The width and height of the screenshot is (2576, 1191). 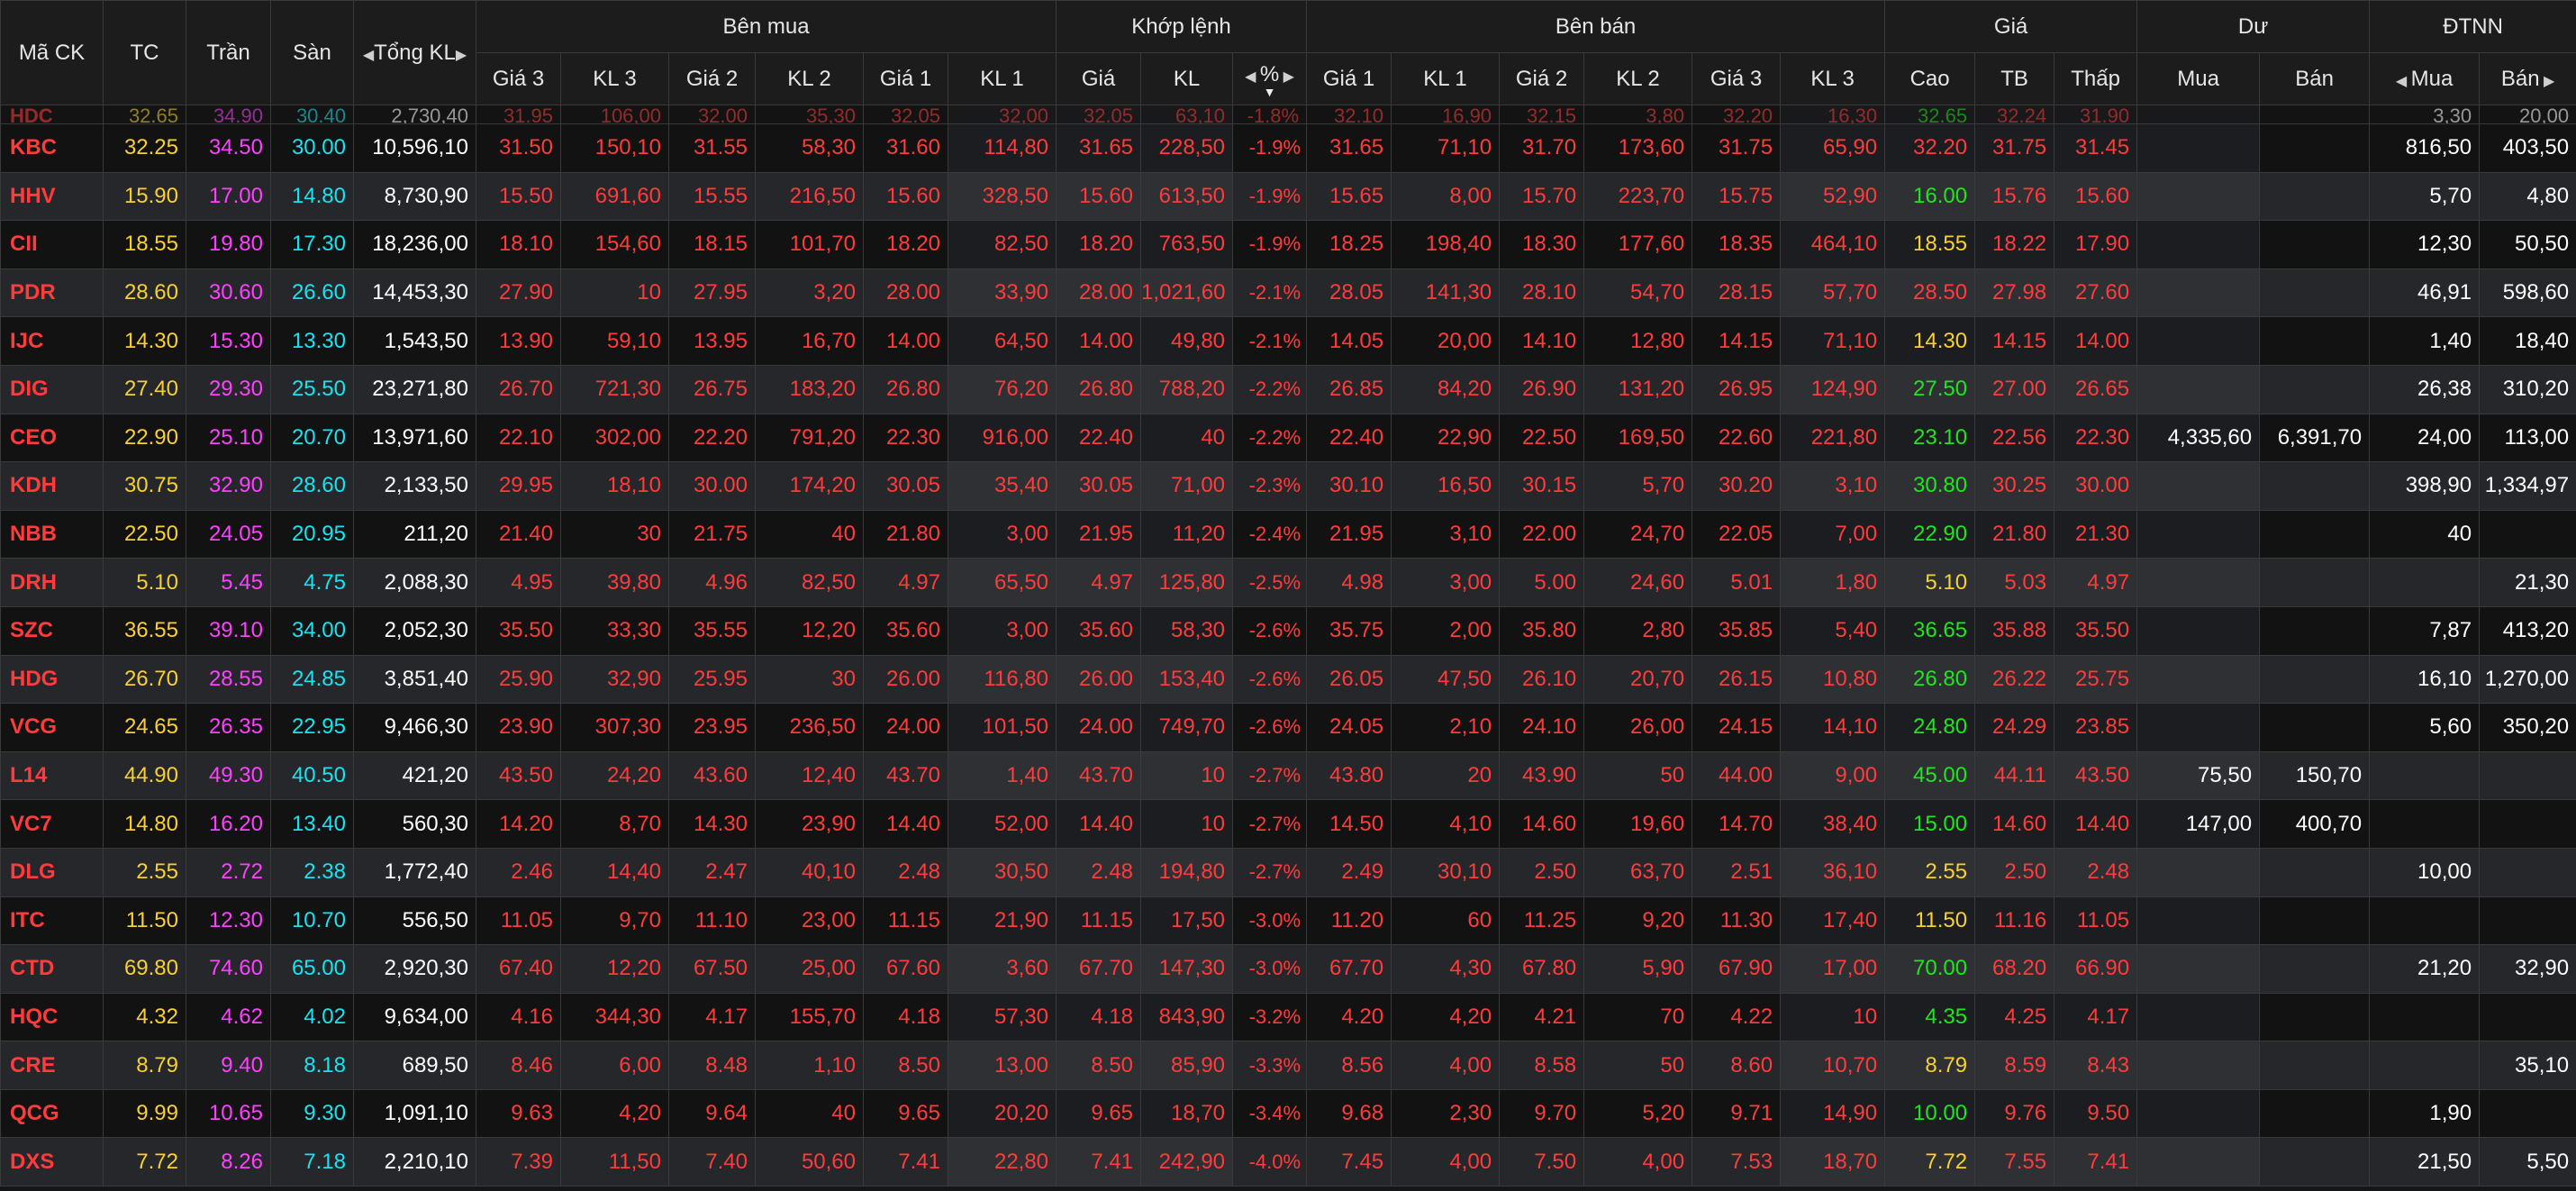 I want to click on symbol-cell: CEO, so click(x=52, y=438).